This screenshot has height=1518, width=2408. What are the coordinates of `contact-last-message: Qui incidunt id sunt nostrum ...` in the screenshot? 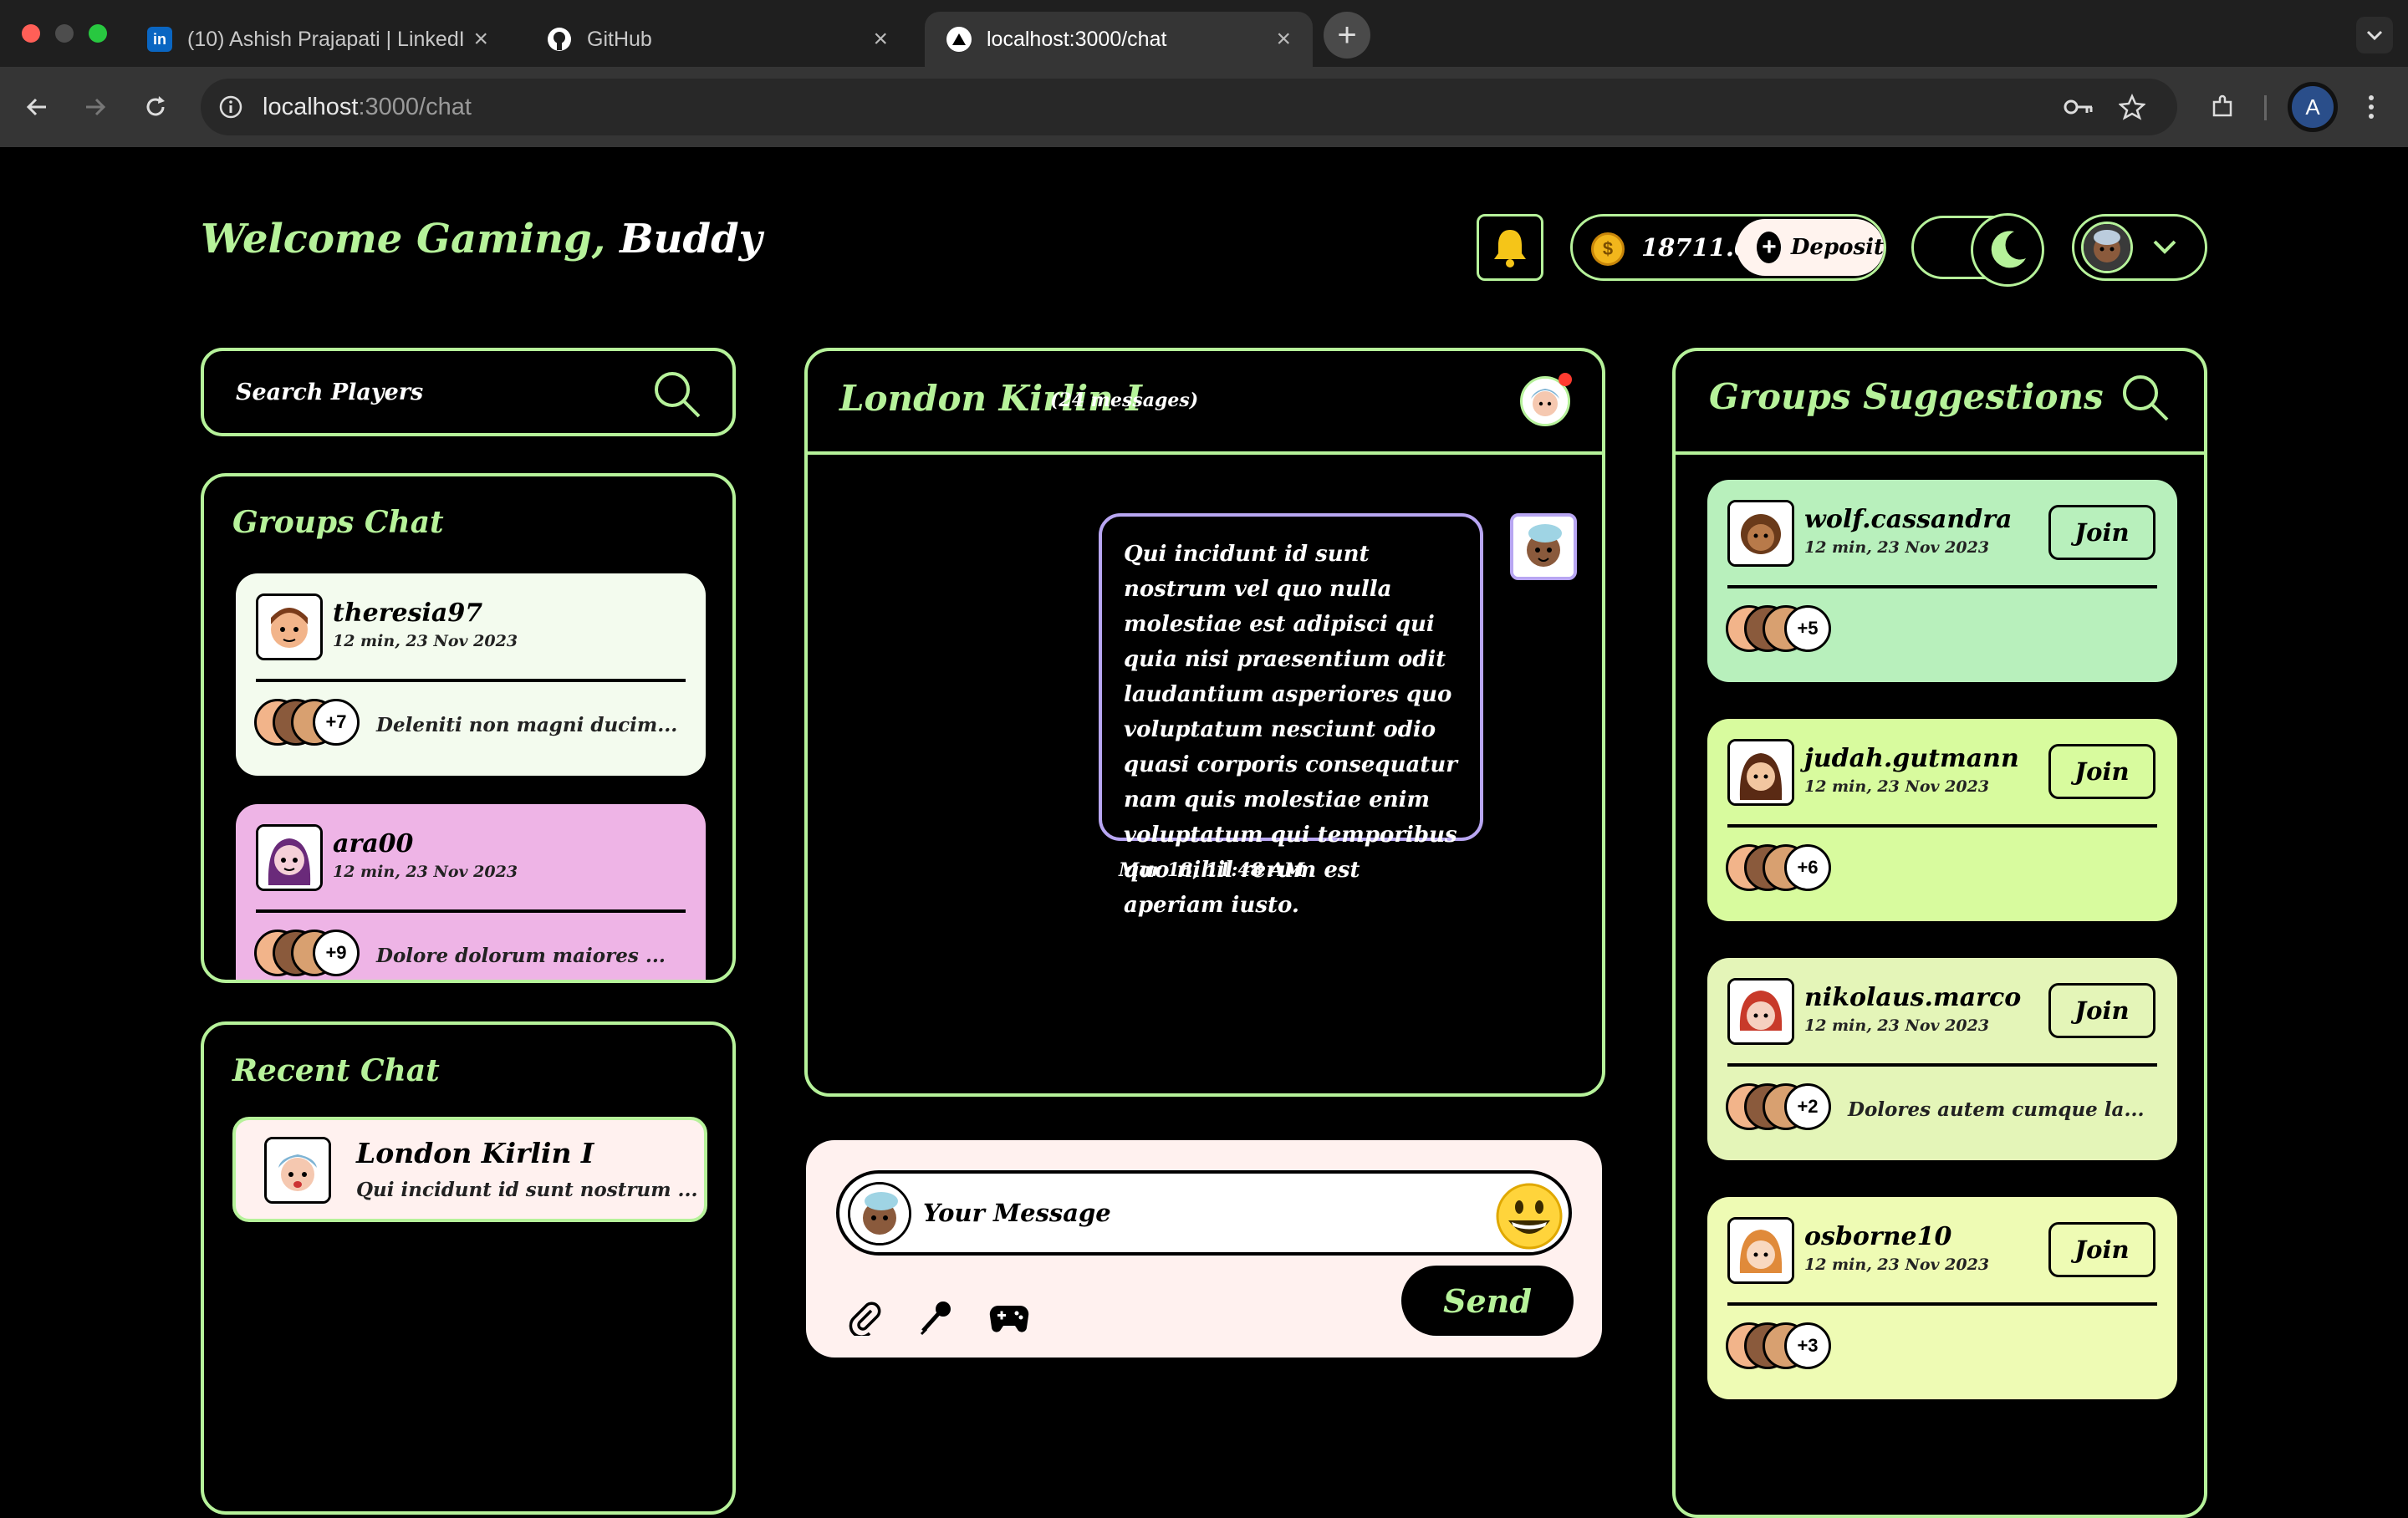 It's located at (527, 1190).